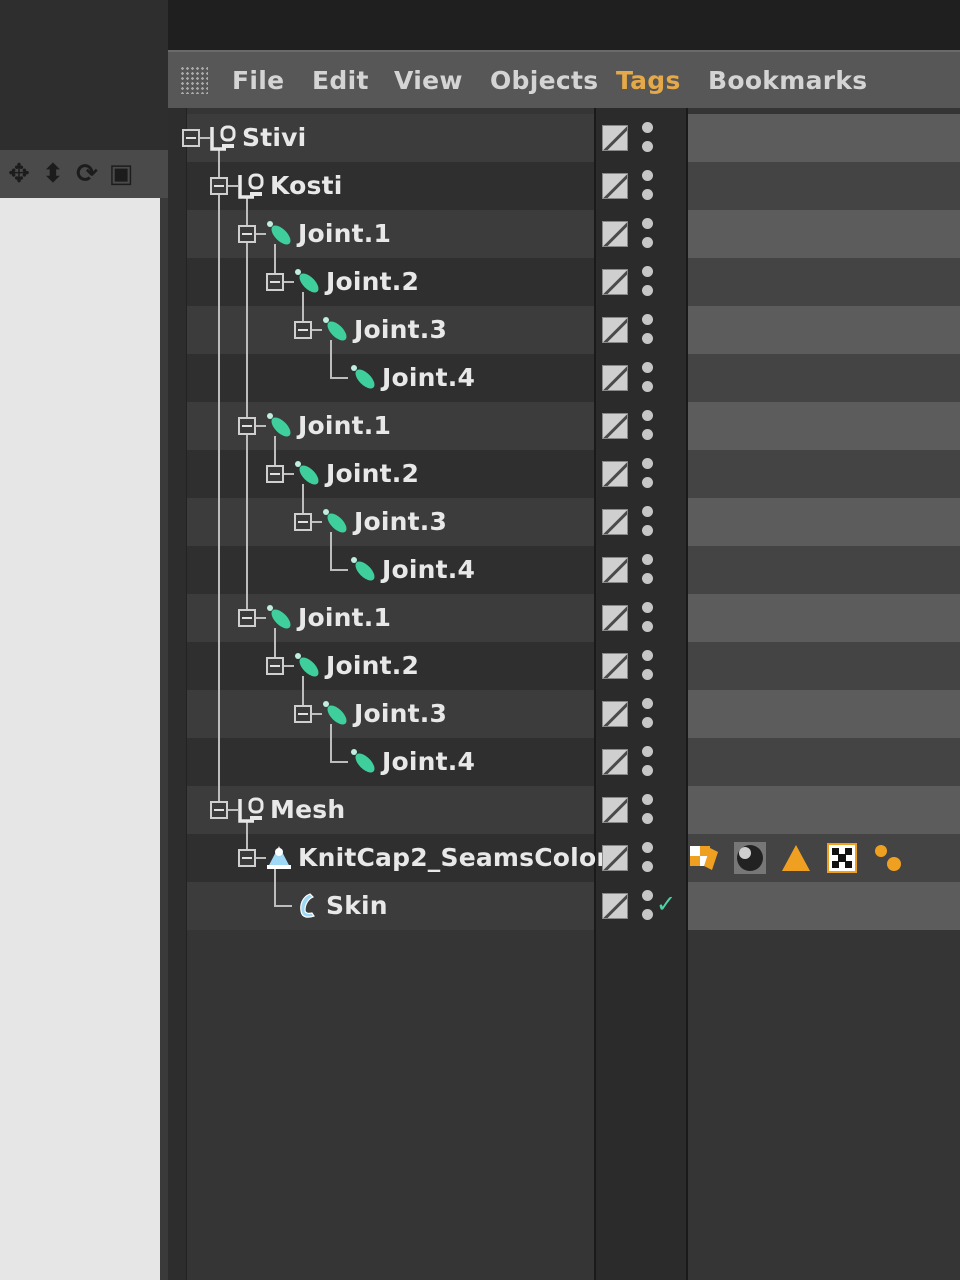 The width and height of the screenshot is (960, 1280). Describe the element at coordinates (164, 739) in the screenshot. I see `panel-divider` at that location.